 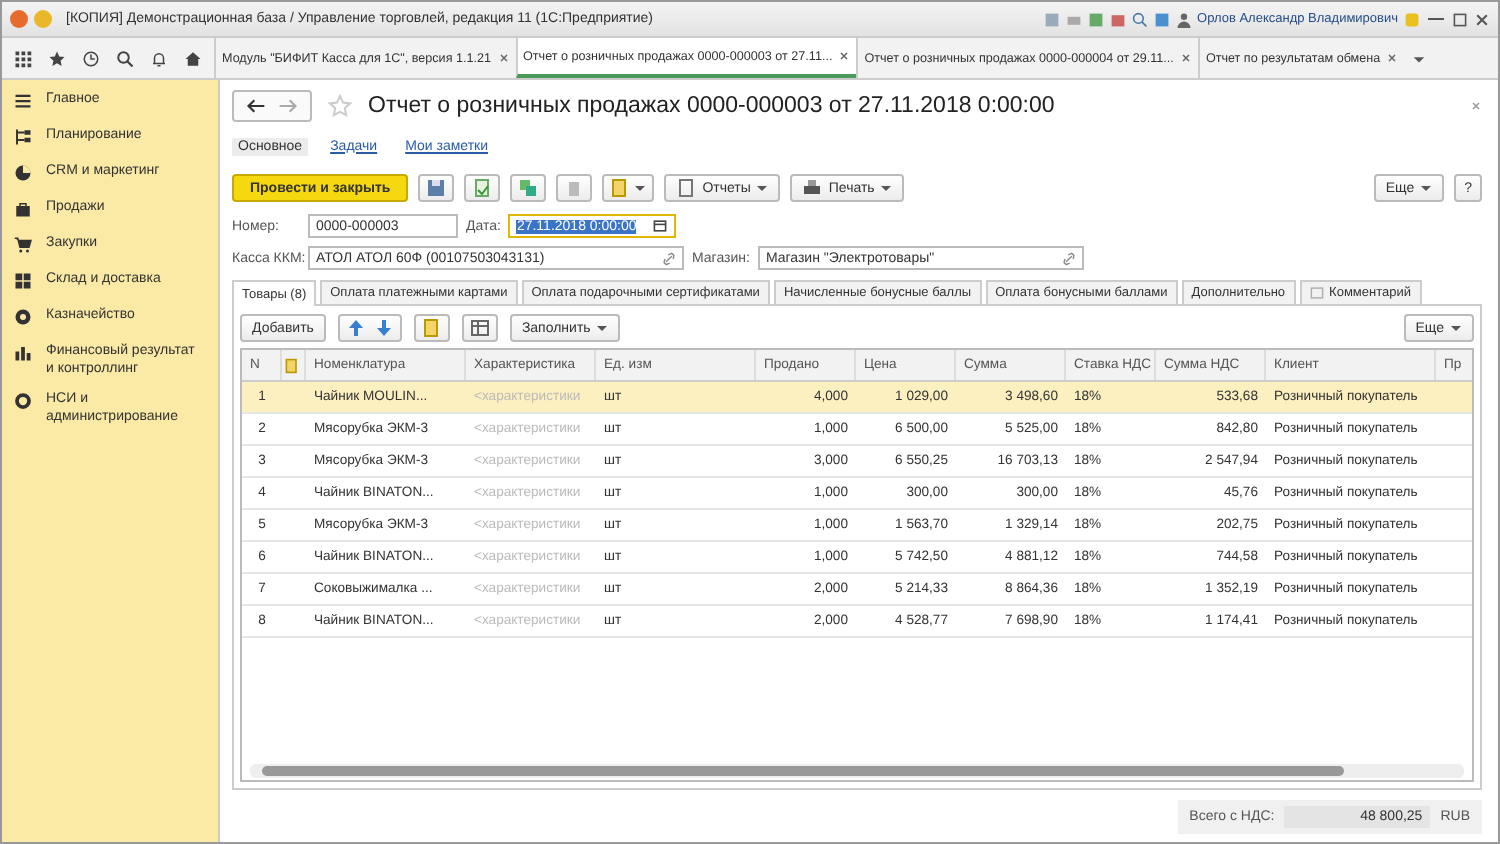 What do you see at coordinates (369, 328) in the screenshot?
I see `move-rows-button` at bounding box center [369, 328].